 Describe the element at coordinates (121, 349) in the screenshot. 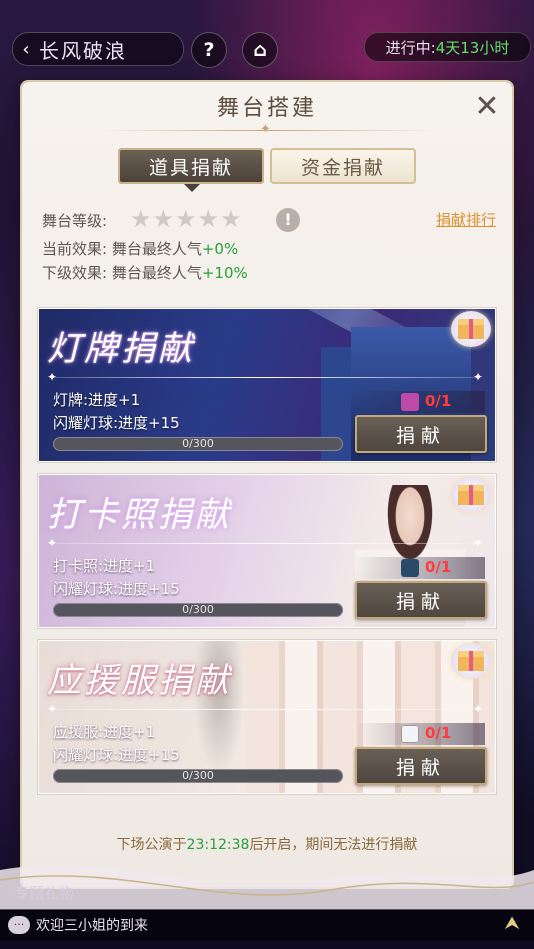

I see `card-title: 灯牌捐献` at that location.